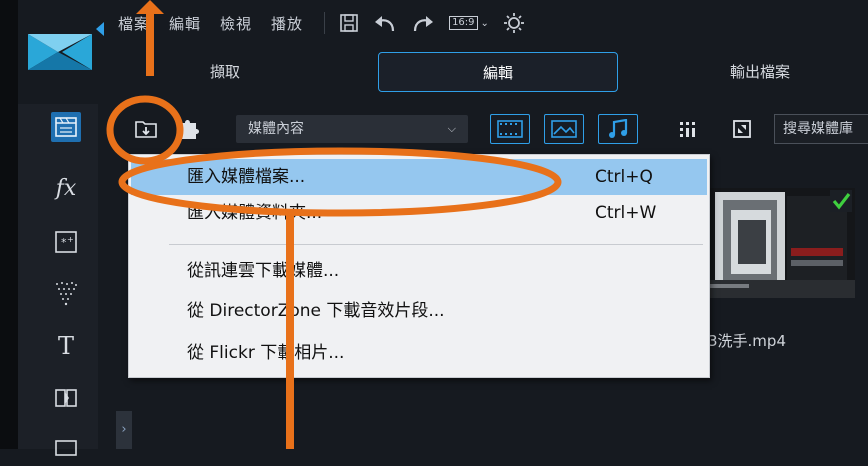 The width and height of the screenshot is (868, 466). What do you see at coordinates (276, 129) in the screenshot?
I see `dropdown-value: 媒體內容` at bounding box center [276, 129].